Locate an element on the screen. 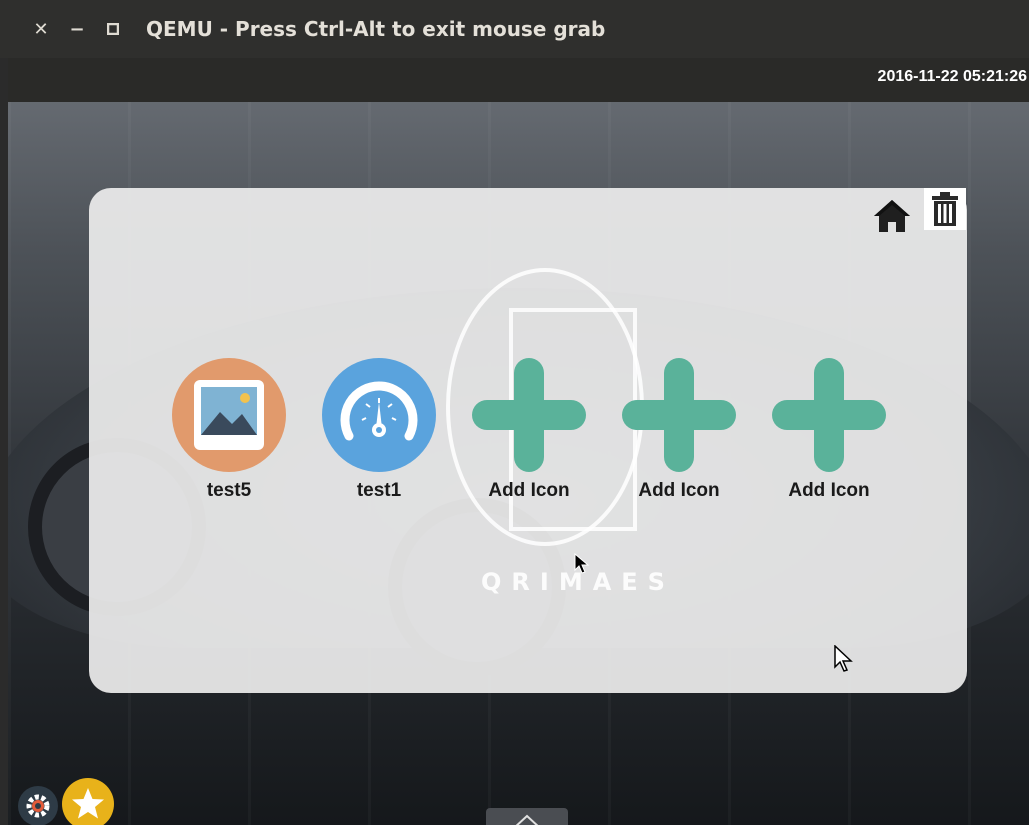 The width and height of the screenshot is (1029, 825). top-bar: 2016-11-22 05:21:26 is located at coordinates (518, 80).